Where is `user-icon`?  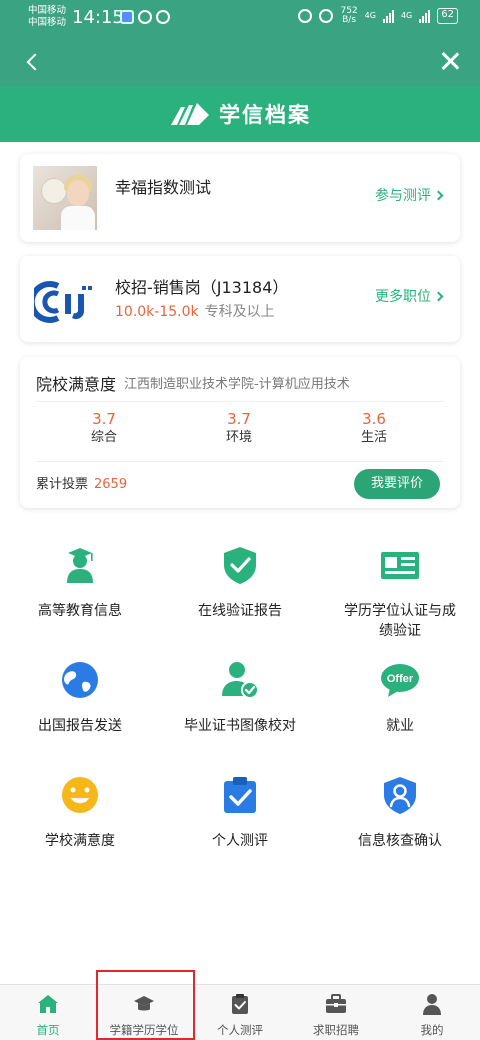 user-icon is located at coordinates (432, 1004).